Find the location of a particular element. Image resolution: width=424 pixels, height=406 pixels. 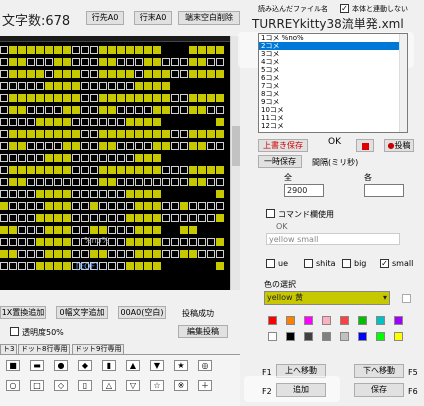

symbol-button: ☆ is located at coordinates (157, 385).